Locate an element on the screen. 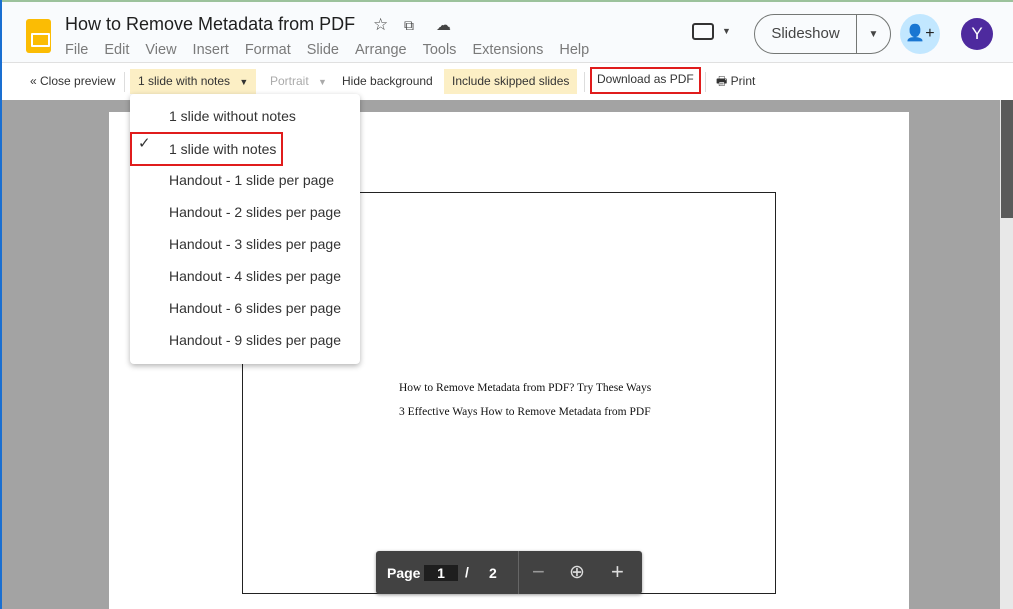  printer-icon: 🖶 is located at coordinates (722, 81).